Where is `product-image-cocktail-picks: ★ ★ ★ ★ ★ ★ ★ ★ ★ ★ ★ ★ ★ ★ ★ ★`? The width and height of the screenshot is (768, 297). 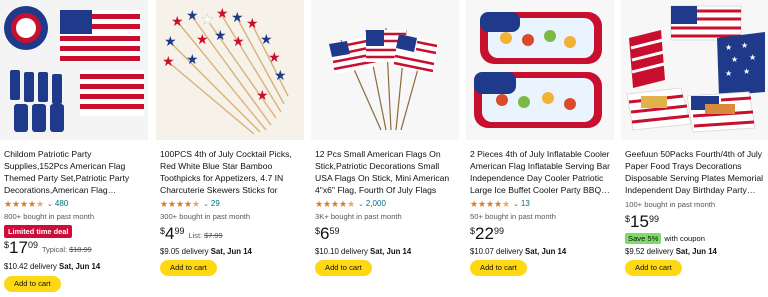 product-image-cocktail-picks: ★ ★ ★ ★ ★ ★ ★ ★ ★ ★ ★ ★ ★ ★ ★ ★ is located at coordinates (230, 70).